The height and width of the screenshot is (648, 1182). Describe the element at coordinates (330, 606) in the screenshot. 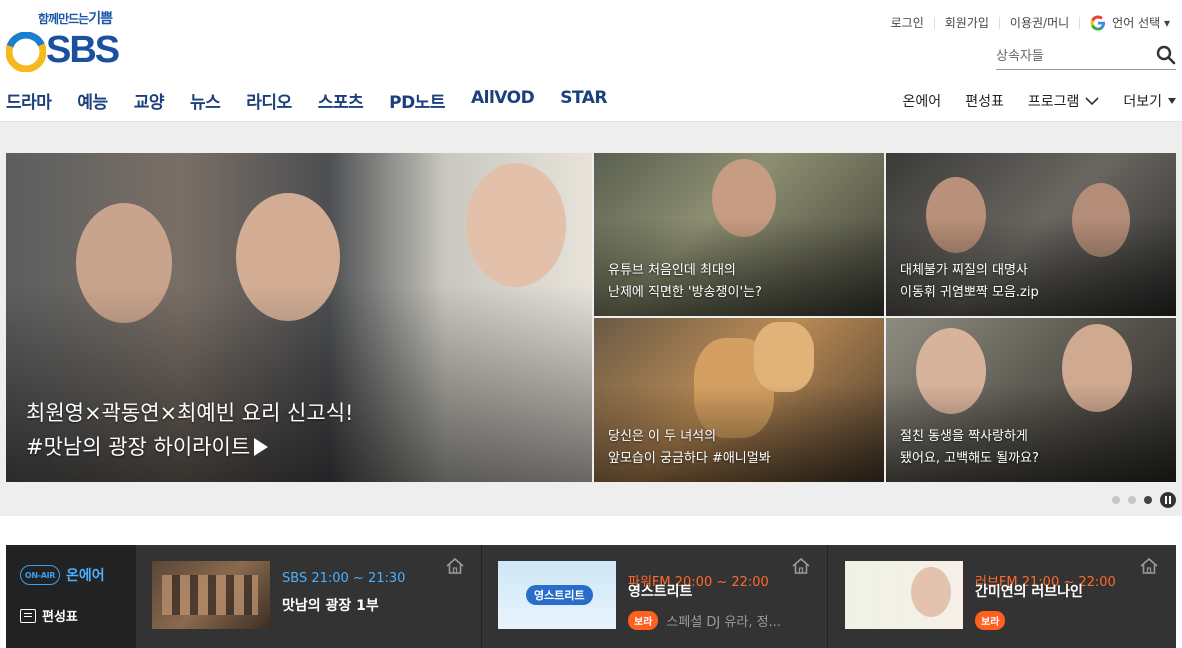

I see `channel-program-title: 맛남의 광장 1부` at that location.